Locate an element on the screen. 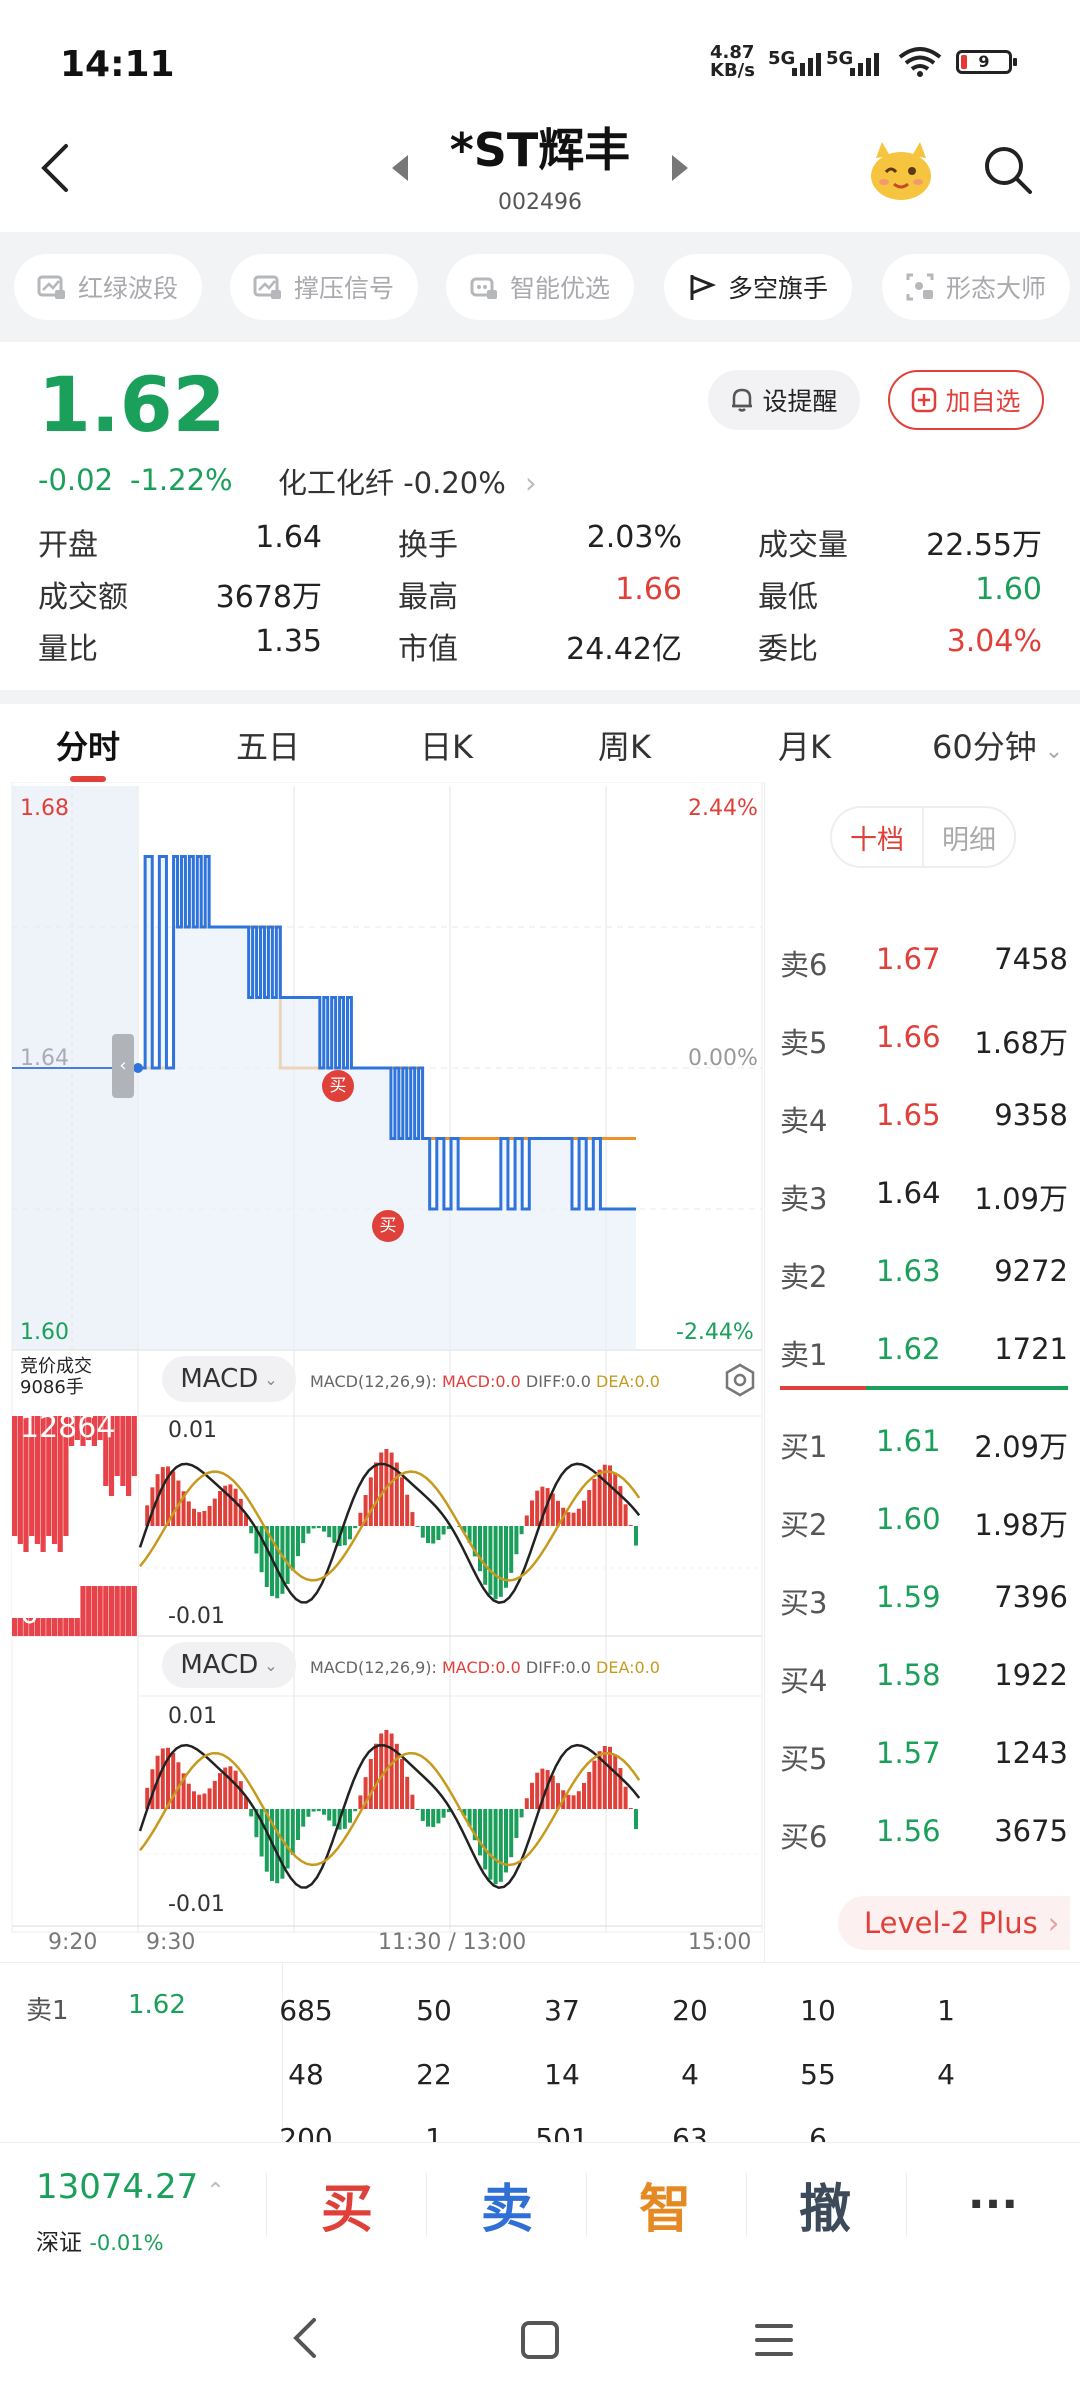 The width and height of the screenshot is (1080, 2400). level2-plus-button: Level-2 Plus › is located at coordinates (954, 1923).